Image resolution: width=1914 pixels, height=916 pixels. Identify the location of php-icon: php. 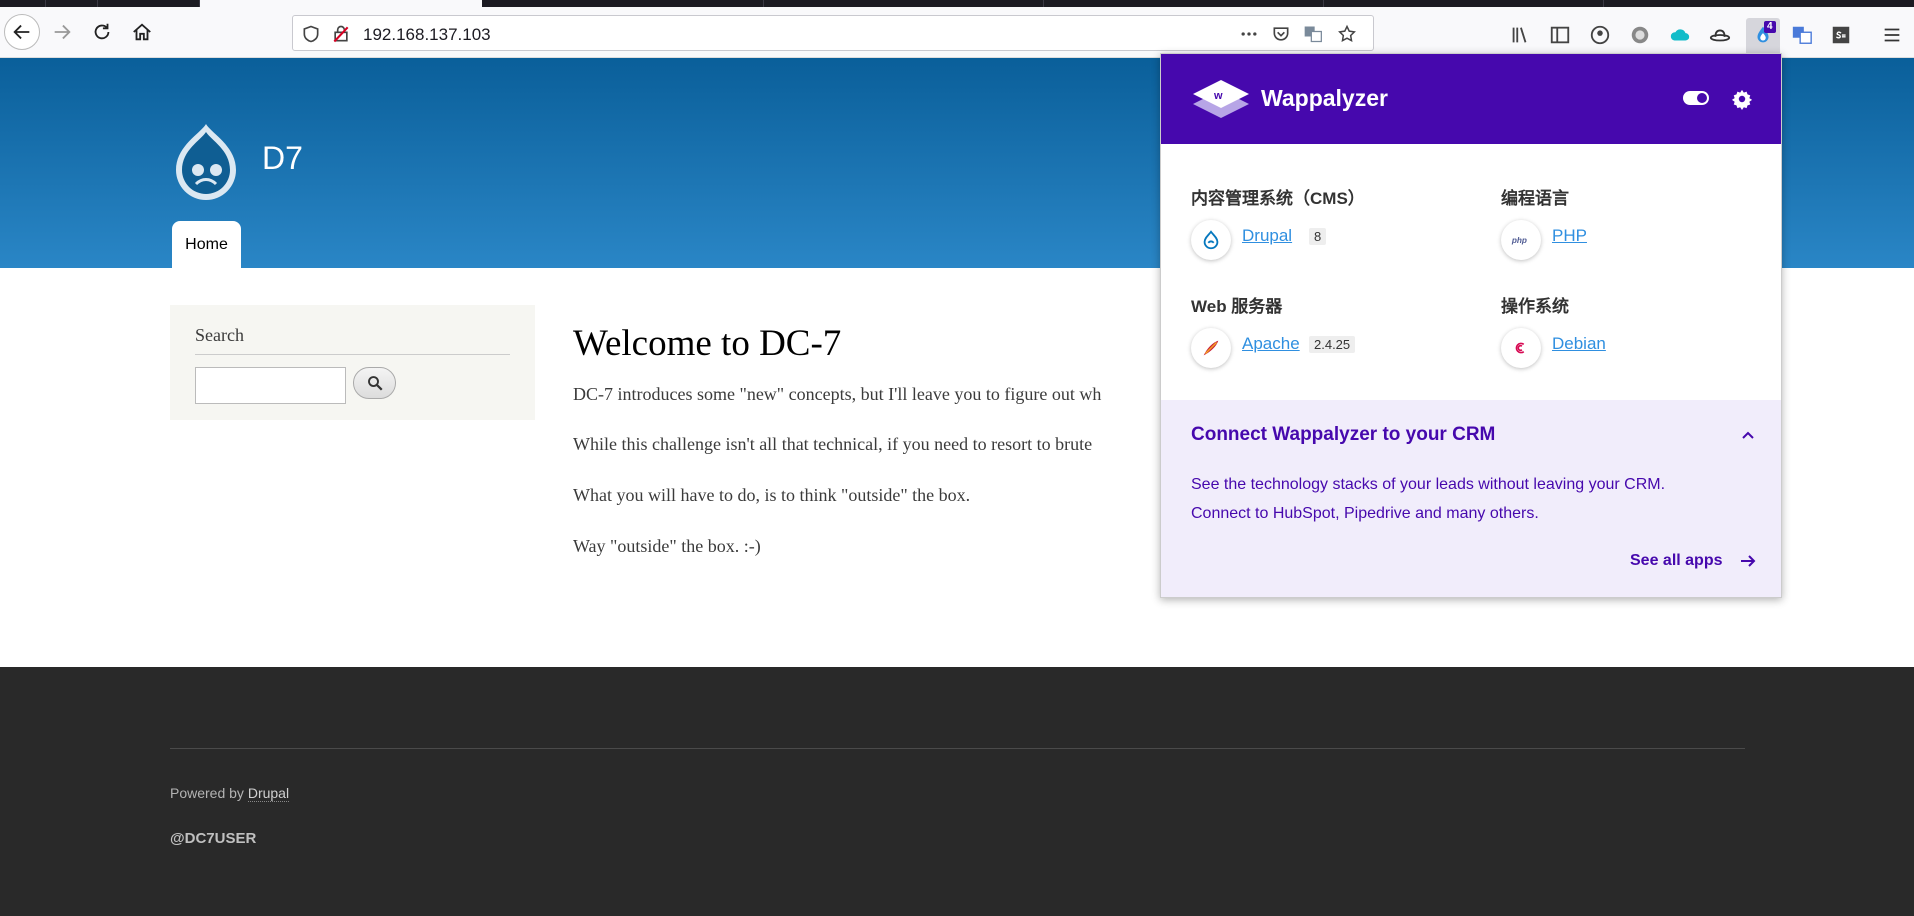
(1521, 240).